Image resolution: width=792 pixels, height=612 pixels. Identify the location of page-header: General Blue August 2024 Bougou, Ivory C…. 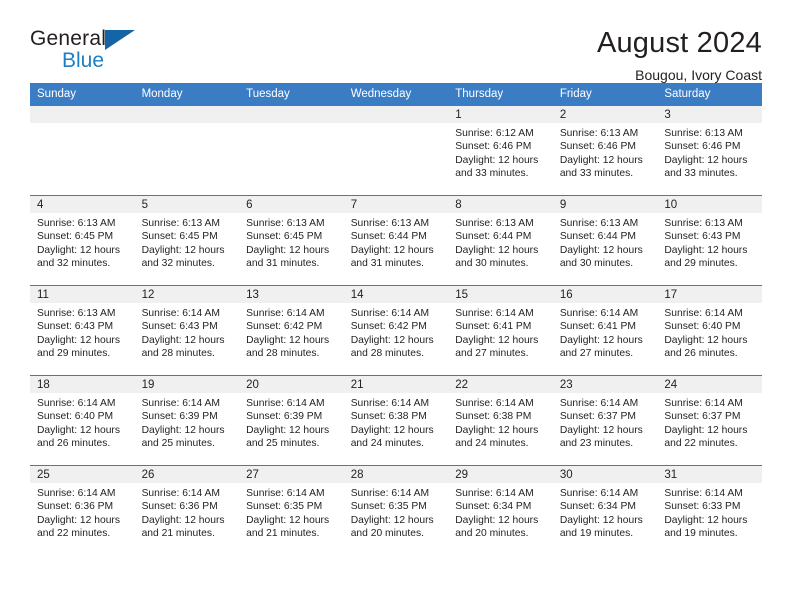
(396, 42).